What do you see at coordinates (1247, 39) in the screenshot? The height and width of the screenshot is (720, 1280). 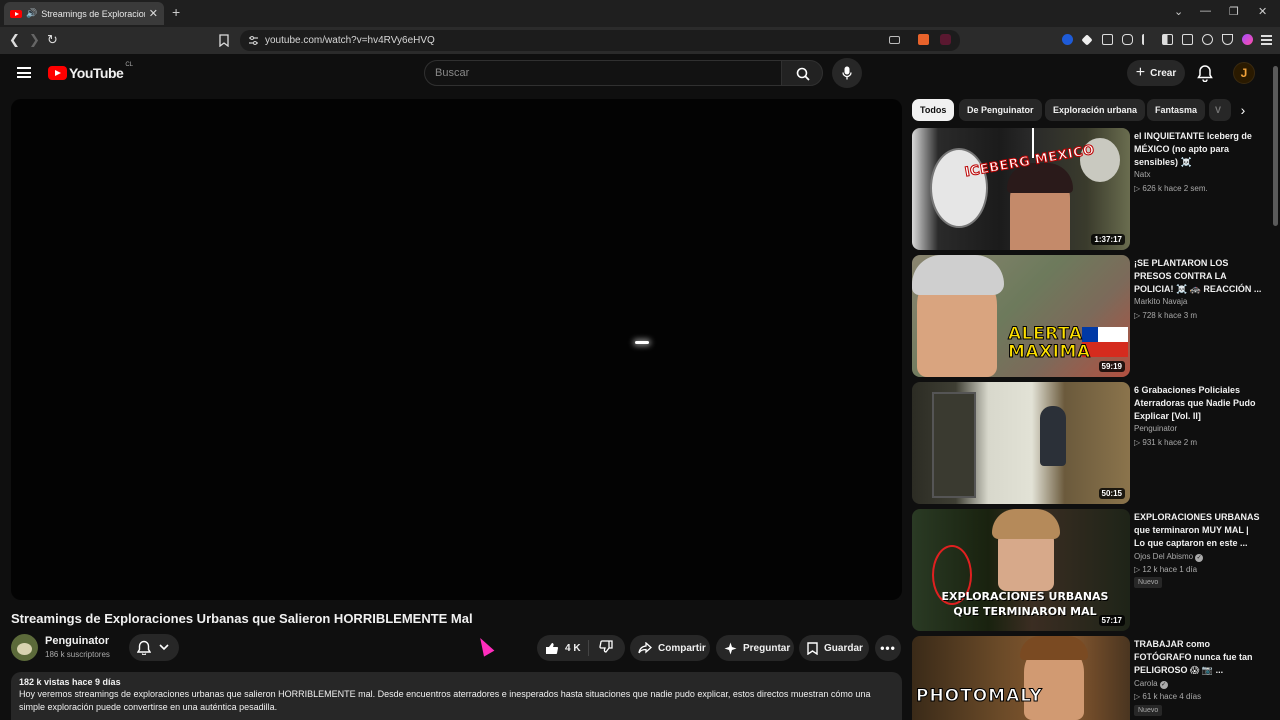 I see `leo-ai-icon` at bounding box center [1247, 39].